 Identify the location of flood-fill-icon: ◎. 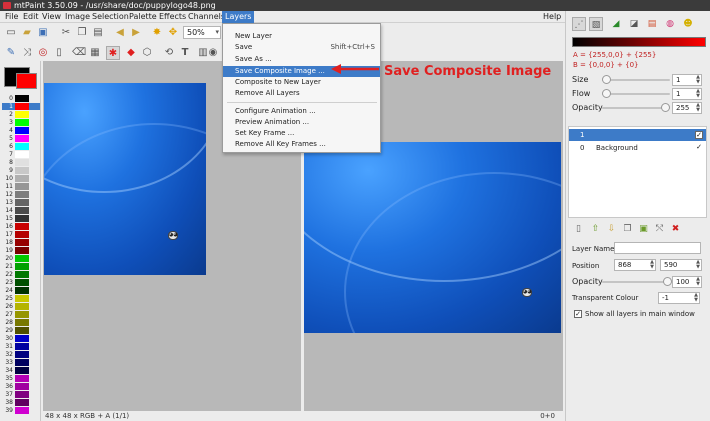
(43, 53).